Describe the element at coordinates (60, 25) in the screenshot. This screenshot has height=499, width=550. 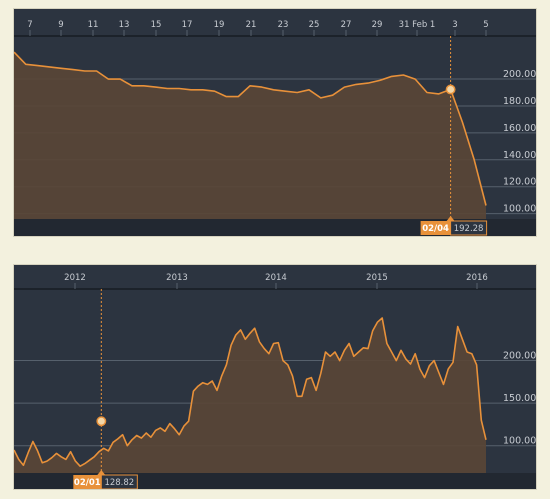
I see `x-tick-label: 9` at that location.